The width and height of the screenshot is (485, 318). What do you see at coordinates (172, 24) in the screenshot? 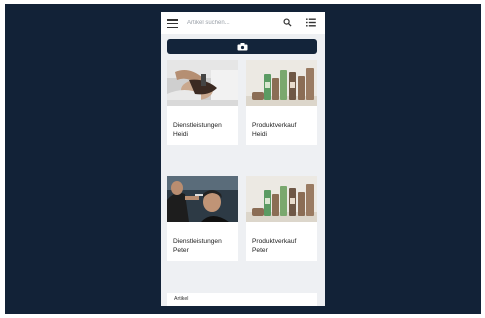
I see `menu-icon` at bounding box center [172, 24].